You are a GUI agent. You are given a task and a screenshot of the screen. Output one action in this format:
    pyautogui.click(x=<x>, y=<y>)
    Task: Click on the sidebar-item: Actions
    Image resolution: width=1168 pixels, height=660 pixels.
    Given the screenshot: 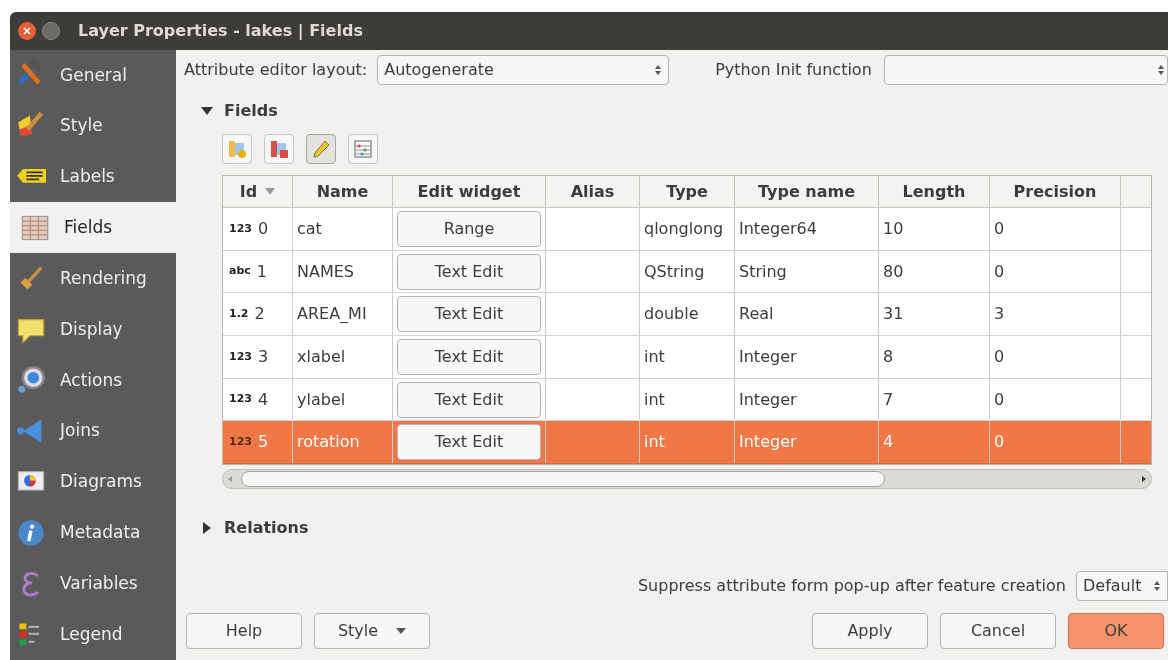 What is the action you would take?
    pyautogui.click(x=93, y=380)
    